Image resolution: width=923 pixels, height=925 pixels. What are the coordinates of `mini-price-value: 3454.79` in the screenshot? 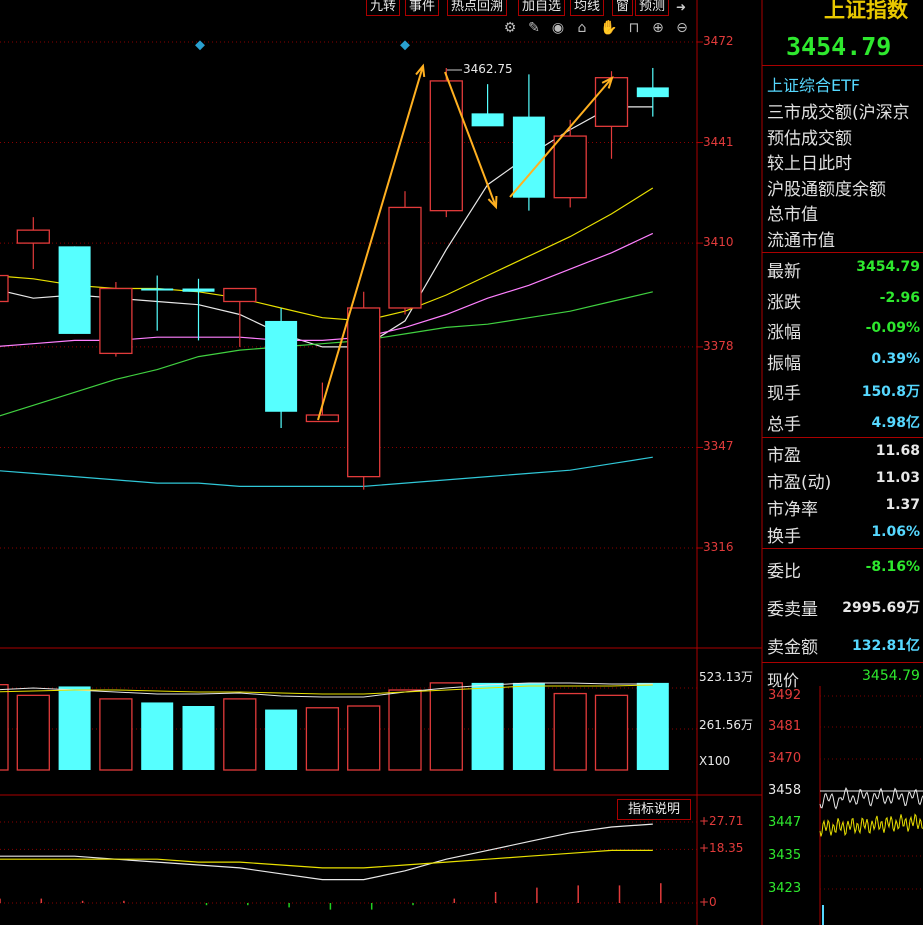 It's located at (891, 676).